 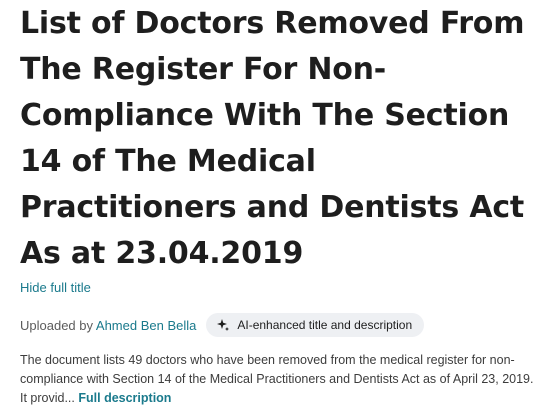 I want to click on uploaded-by: Uploaded by Ahmed Ben Bella, so click(x=108, y=325).